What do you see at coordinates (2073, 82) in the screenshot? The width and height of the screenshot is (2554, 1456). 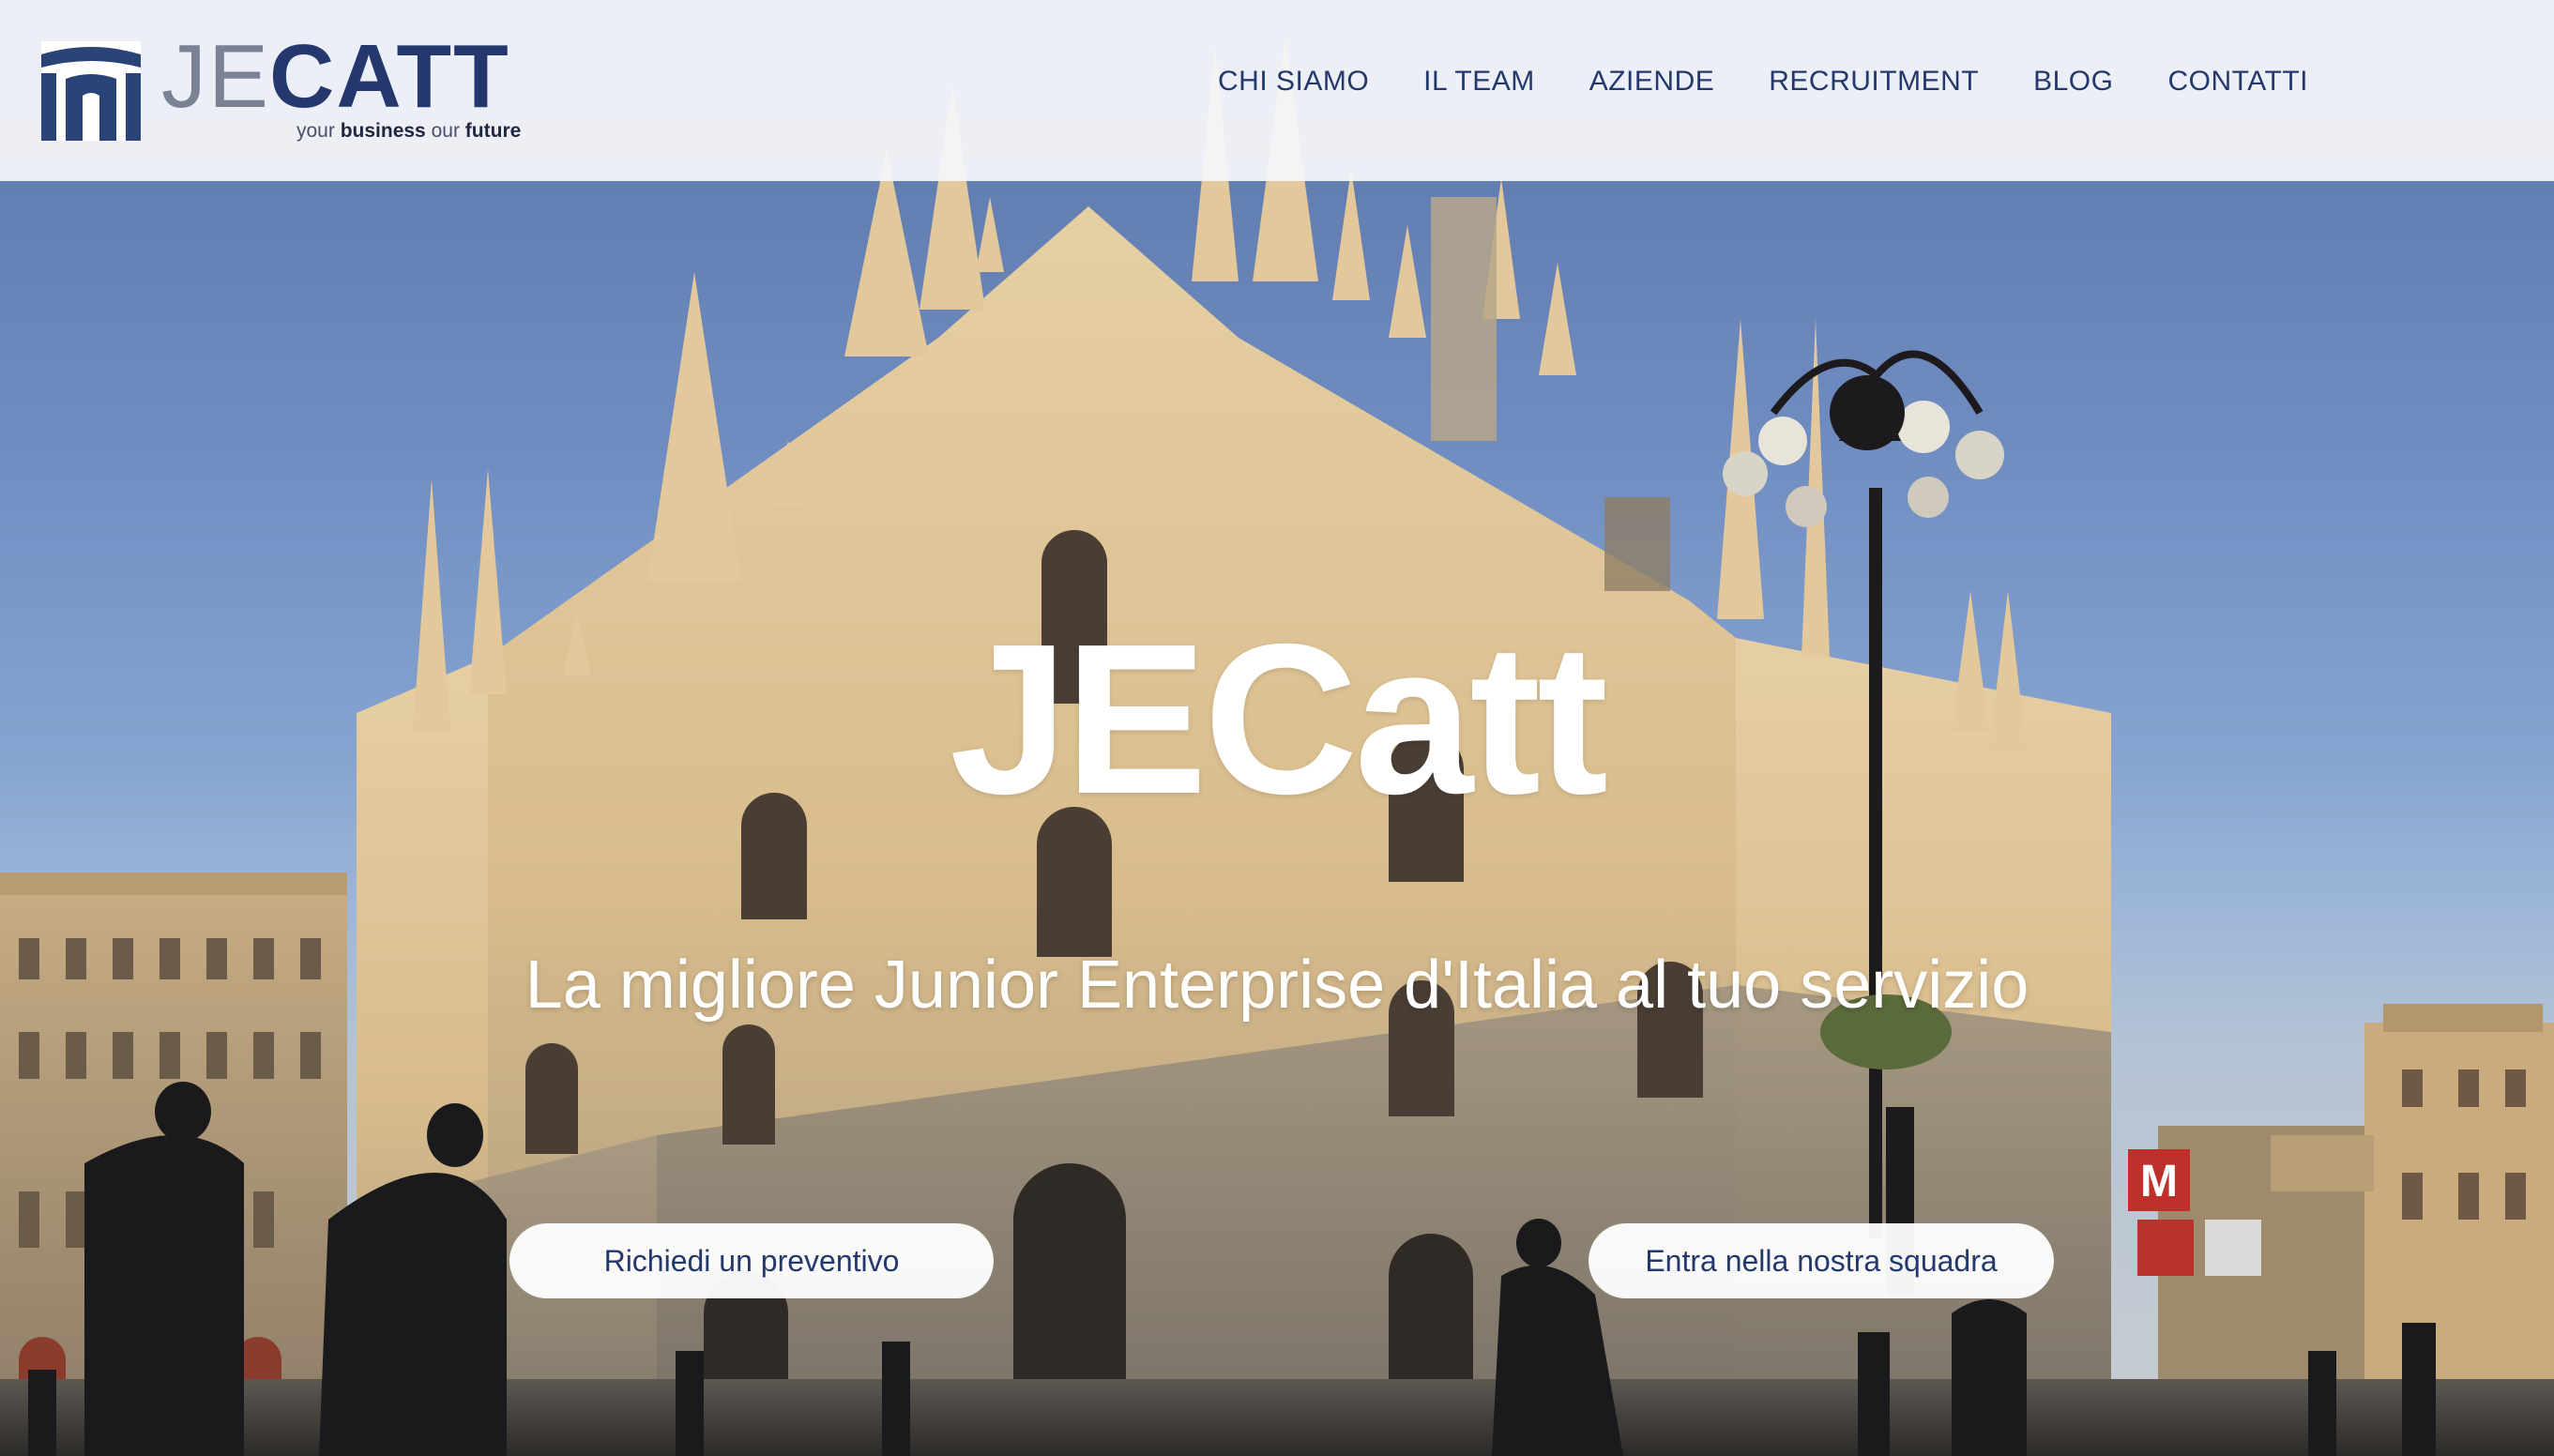 I see `nav-blog: BLOG` at bounding box center [2073, 82].